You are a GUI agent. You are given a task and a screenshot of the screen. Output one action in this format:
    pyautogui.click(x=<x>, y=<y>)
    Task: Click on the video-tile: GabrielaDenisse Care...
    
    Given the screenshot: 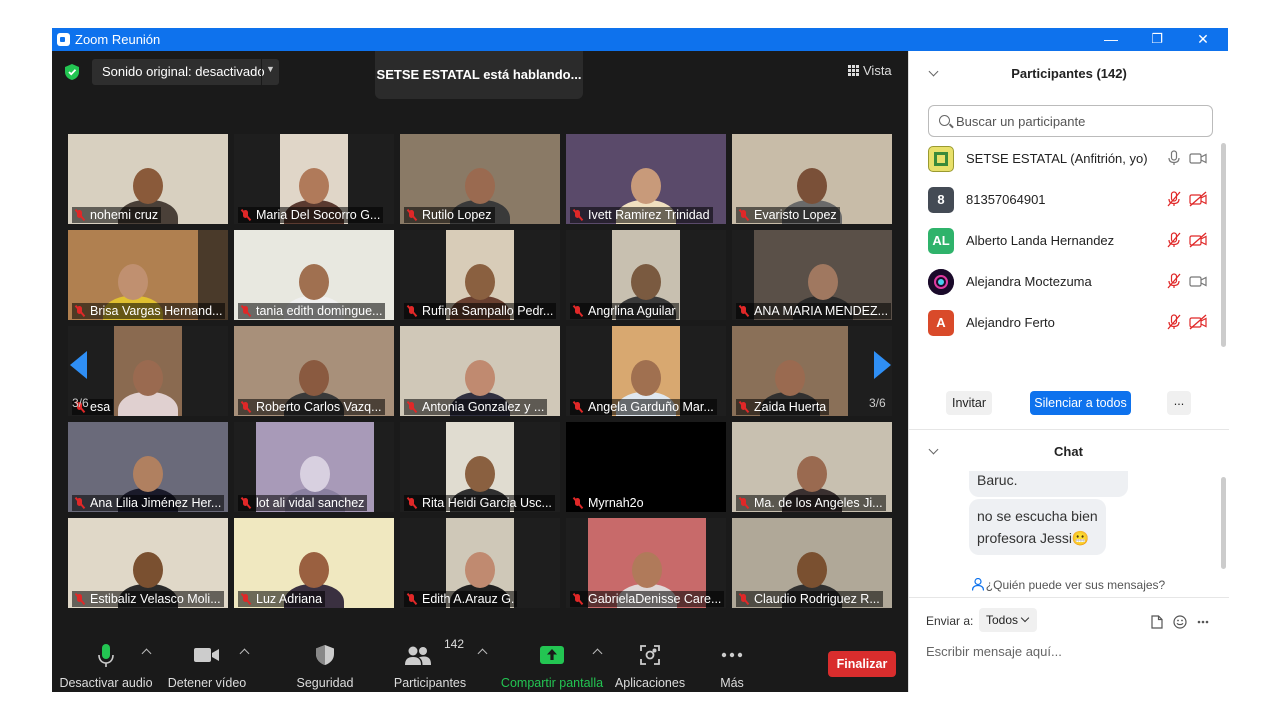 What is the action you would take?
    pyautogui.click(x=646, y=563)
    